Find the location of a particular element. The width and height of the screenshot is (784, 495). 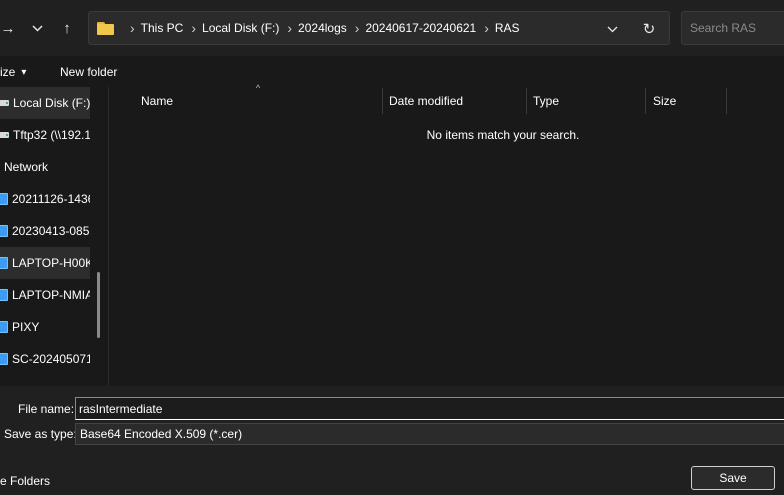

sidebar-item-tftp32: Tftp32 (\\192.1 is located at coordinates (45, 135).